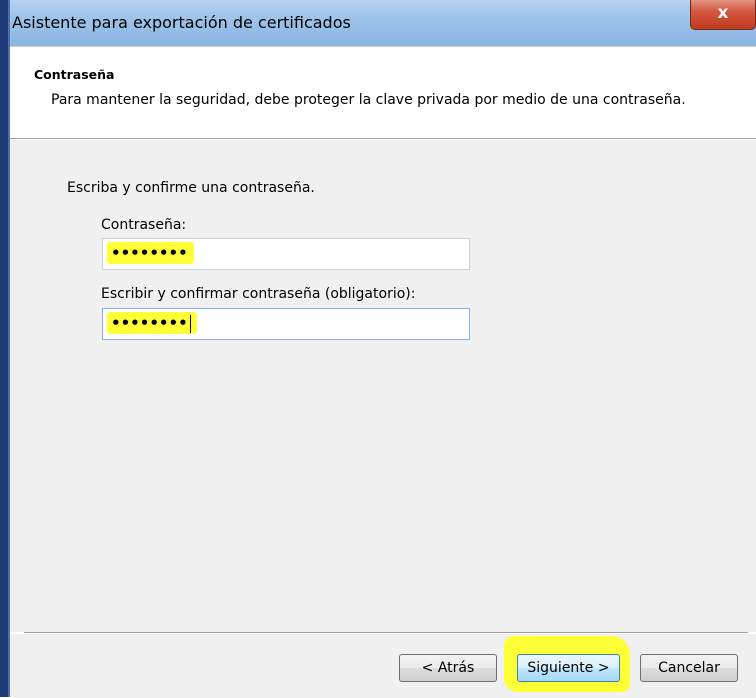 This screenshot has height=698, width=756. What do you see at coordinates (448, 668) in the screenshot?
I see `back-button: < Atrás` at bounding box center [448, 668].